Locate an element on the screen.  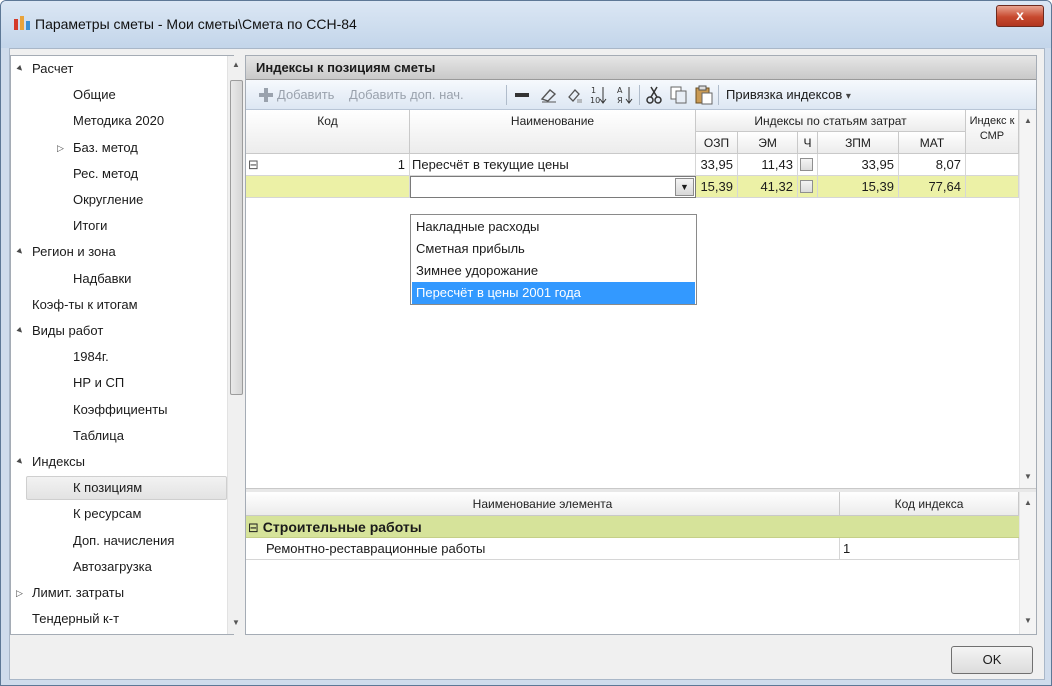
dropdown-option: Сметная прибыль is located at coordinates (553, 249).